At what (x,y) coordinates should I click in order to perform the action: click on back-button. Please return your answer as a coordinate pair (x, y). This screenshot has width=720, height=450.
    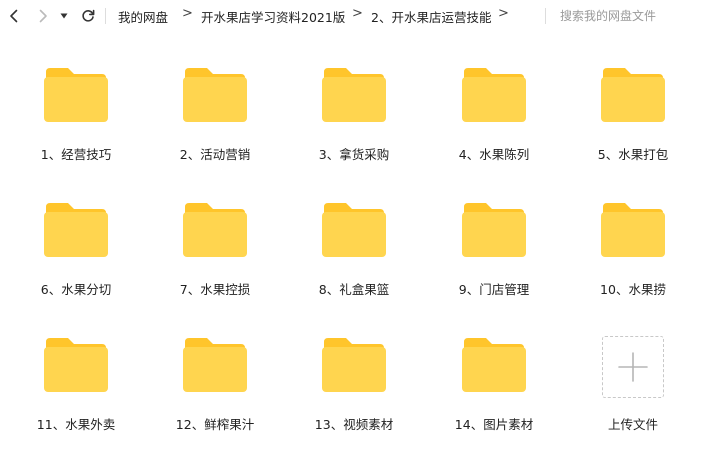
    Looking at the image, I should click on (14, 16).